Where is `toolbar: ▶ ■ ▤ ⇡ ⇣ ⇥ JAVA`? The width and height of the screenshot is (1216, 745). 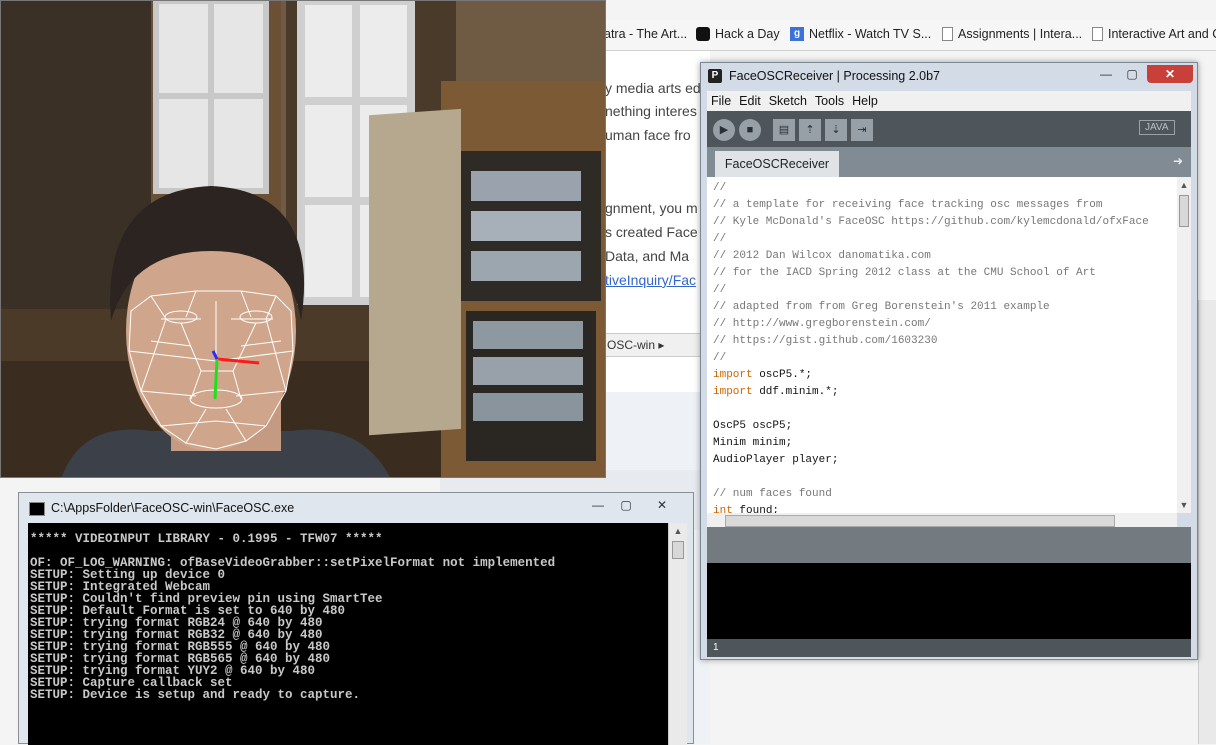 toolbar: ▶ ■ ▤ ⇡ ⇣ ⇥ JAVA is located at coordinates (949, 129).